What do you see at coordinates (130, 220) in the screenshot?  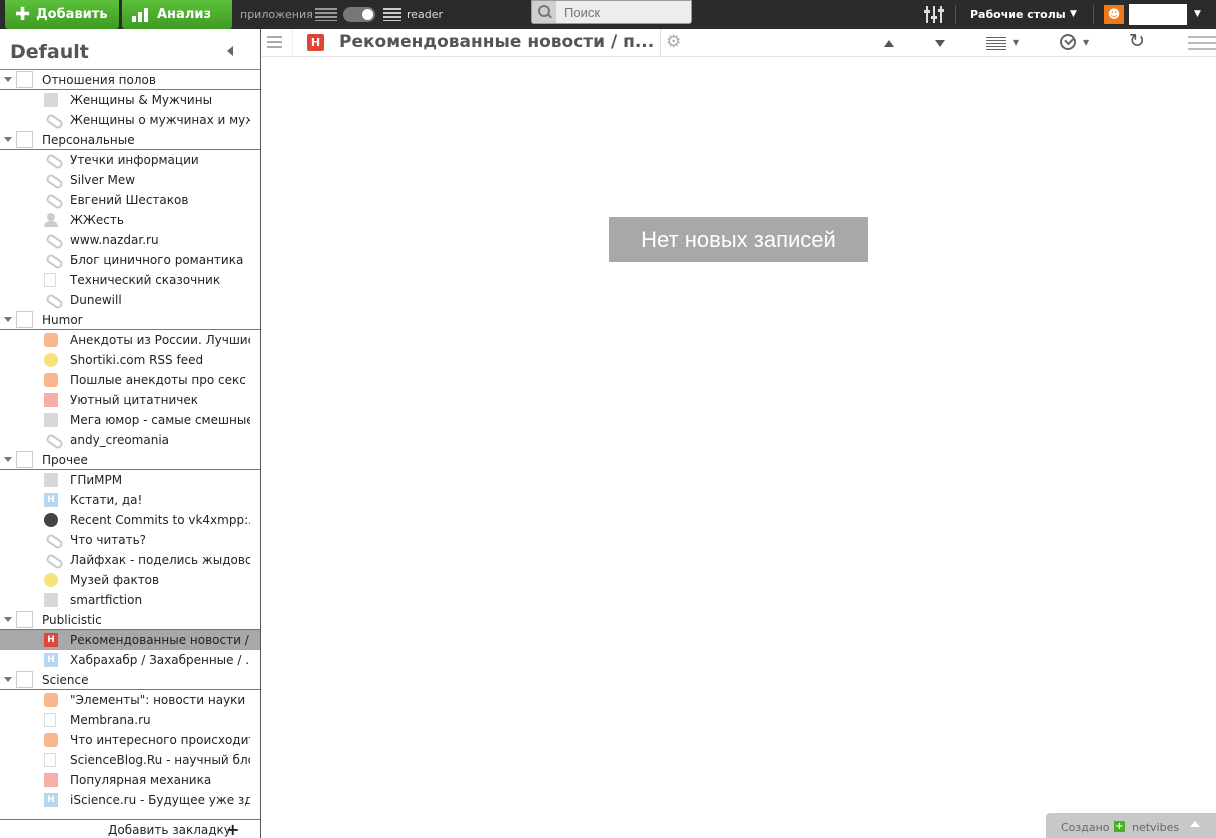 I see `feed-item: ЖЖесть` at bounding box center [130, 220].